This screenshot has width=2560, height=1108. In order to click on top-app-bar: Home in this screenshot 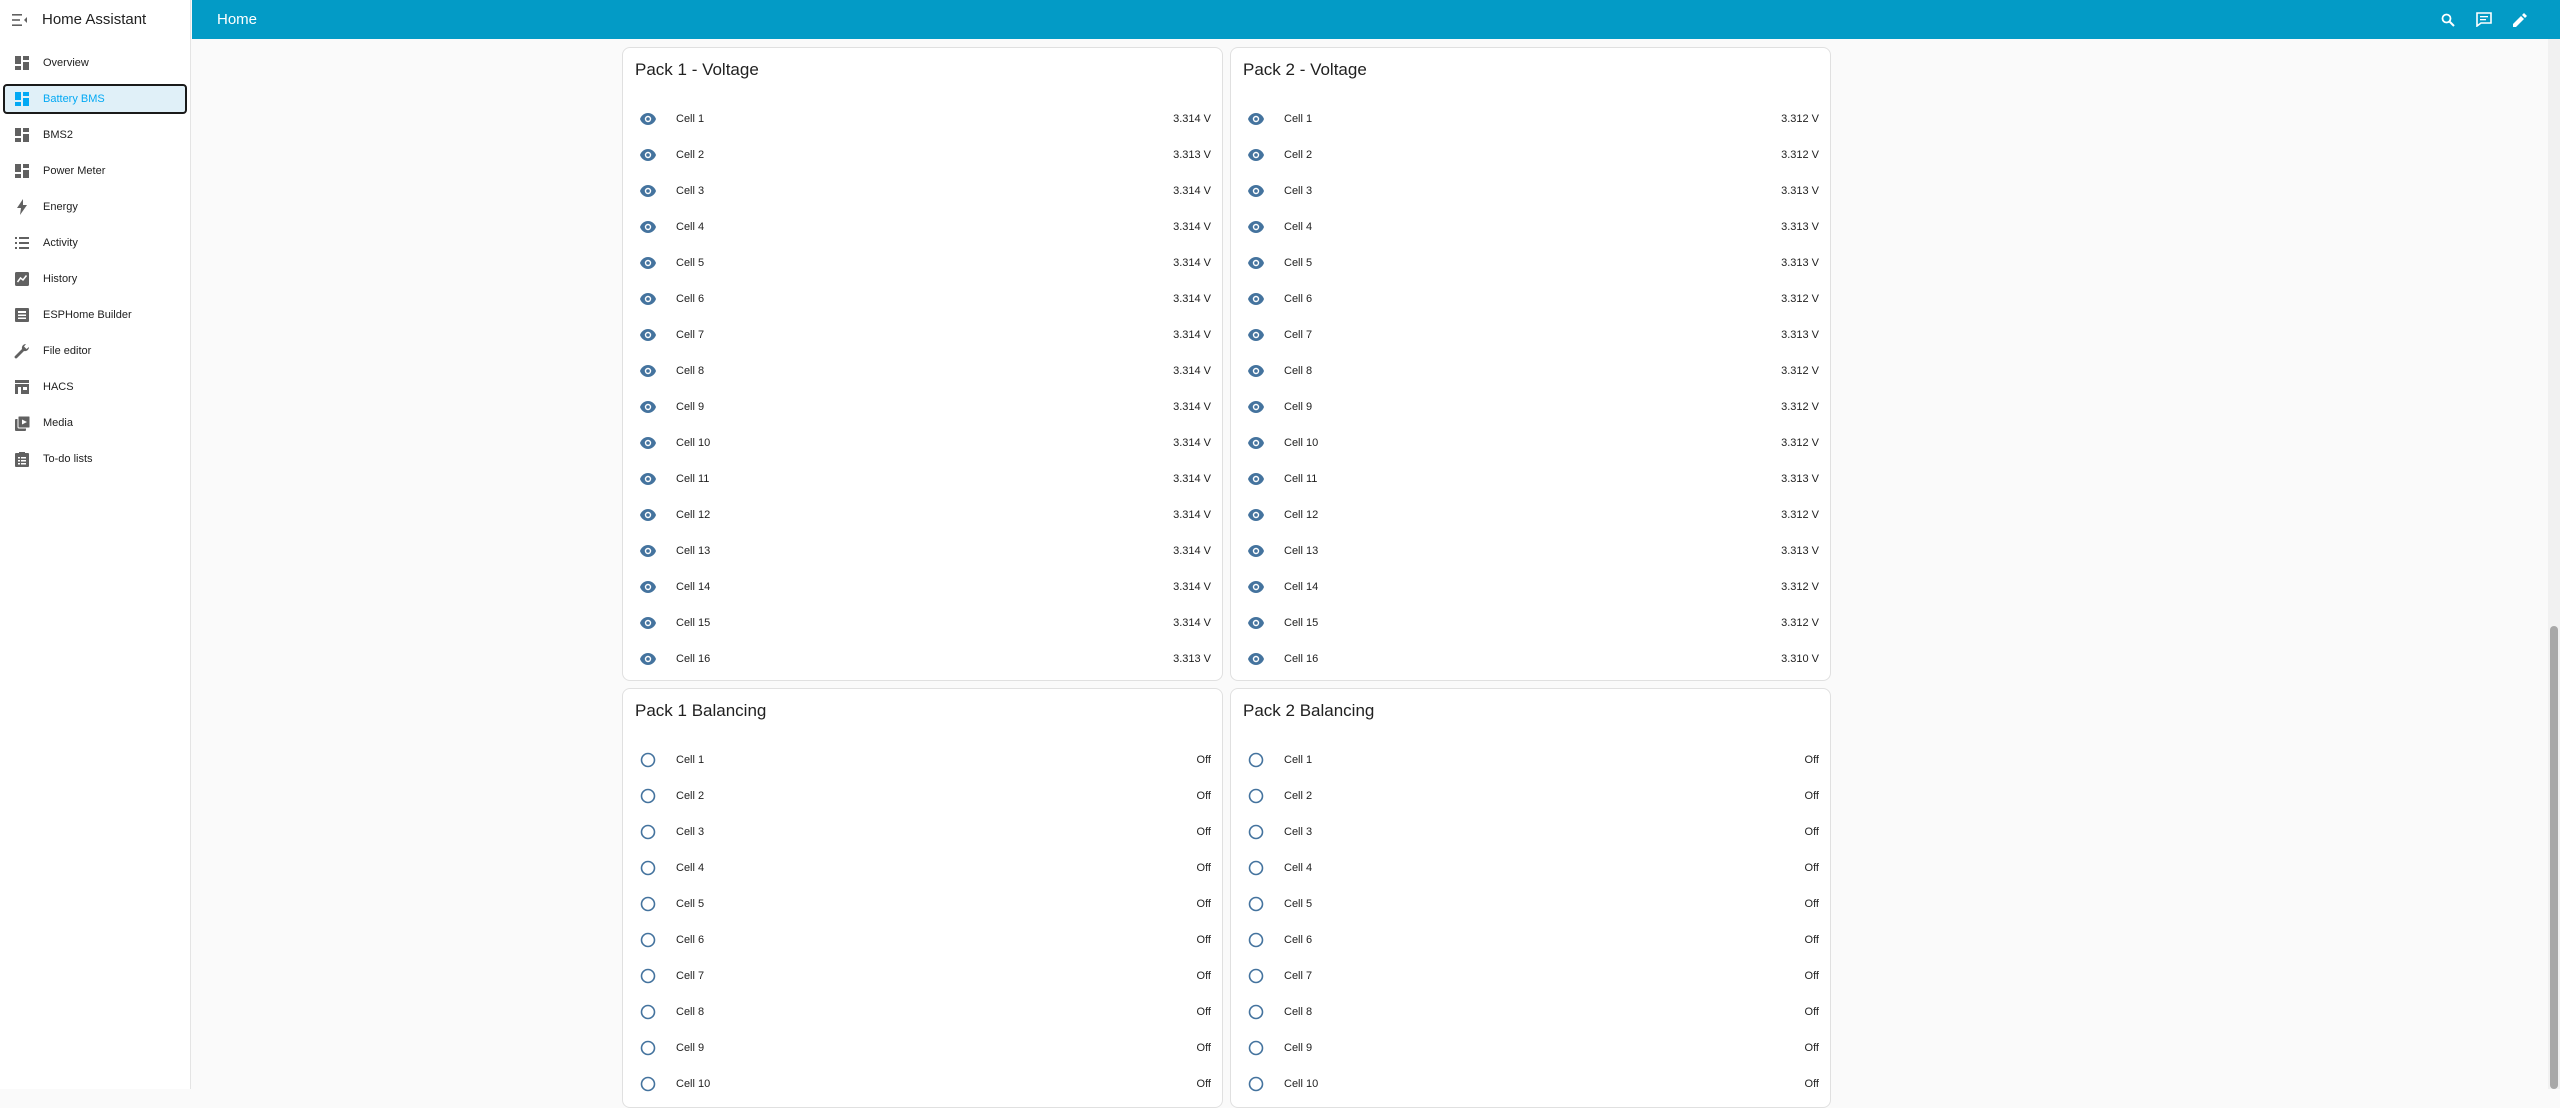, I will do `click(1376, 19)`.